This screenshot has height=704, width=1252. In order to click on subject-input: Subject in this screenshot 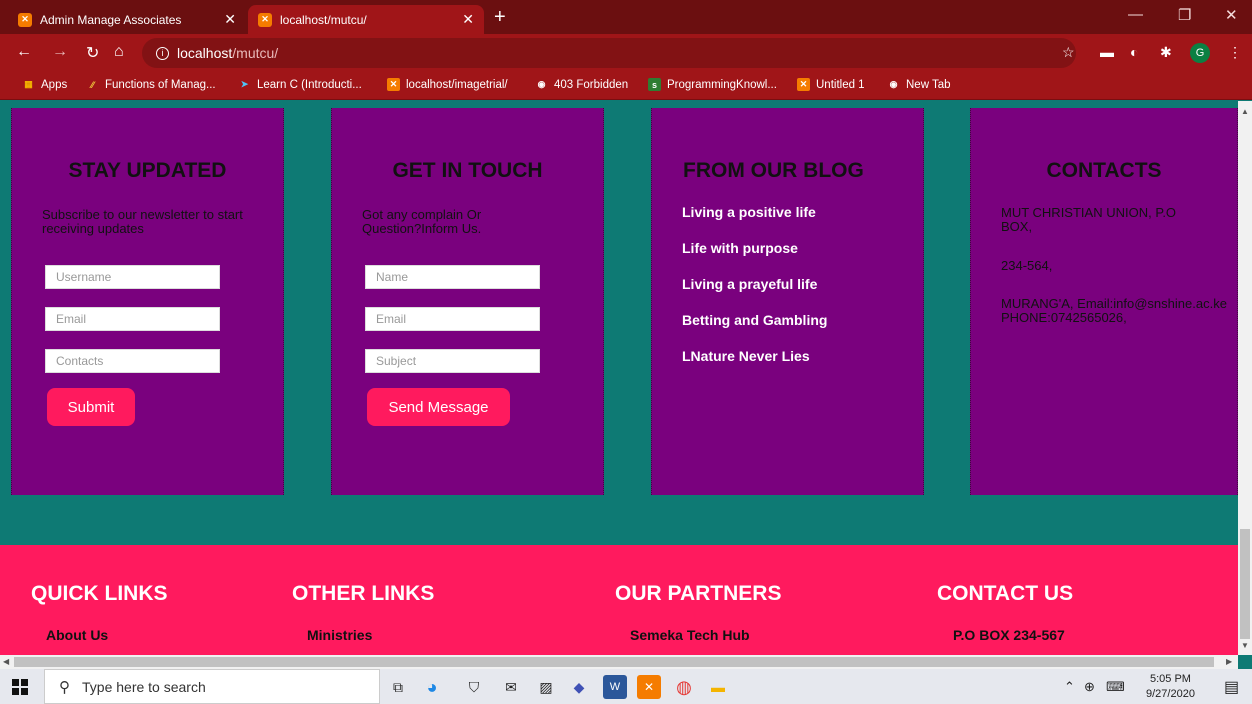, I will do `click(452, 361)`.